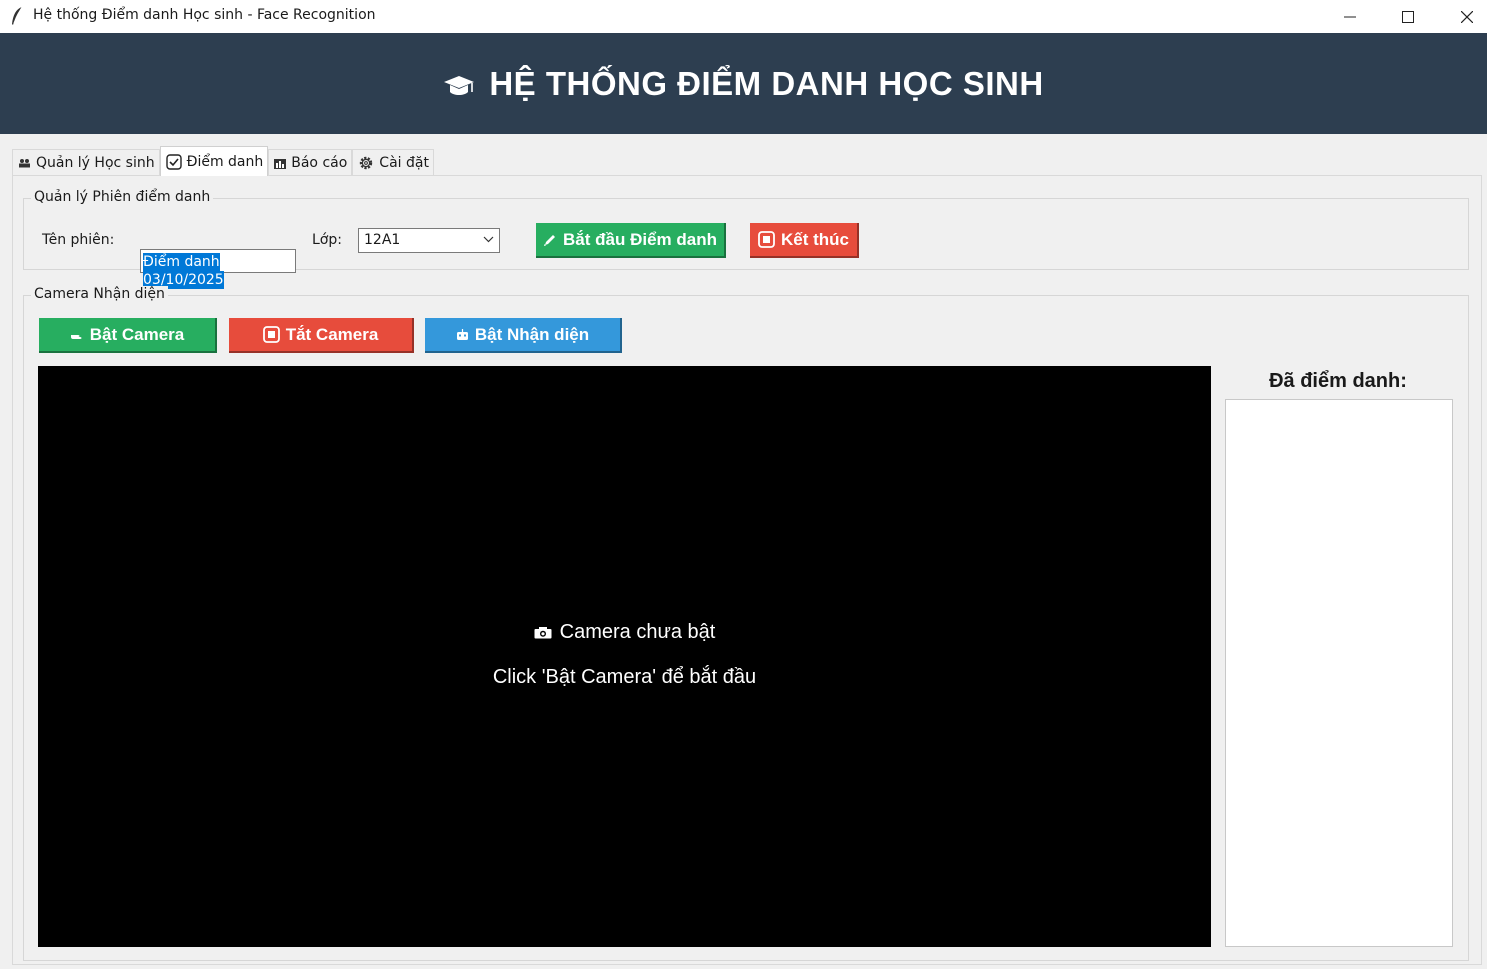  I want to click on maximize-button, so click(1408, 16).